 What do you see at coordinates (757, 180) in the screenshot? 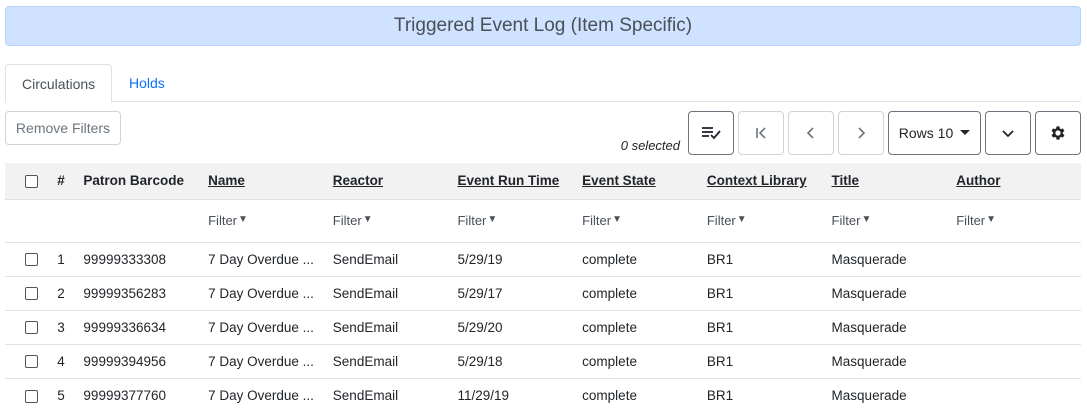
I see `sort-context-library-link: Context Library` at bounding box center [757, 180].